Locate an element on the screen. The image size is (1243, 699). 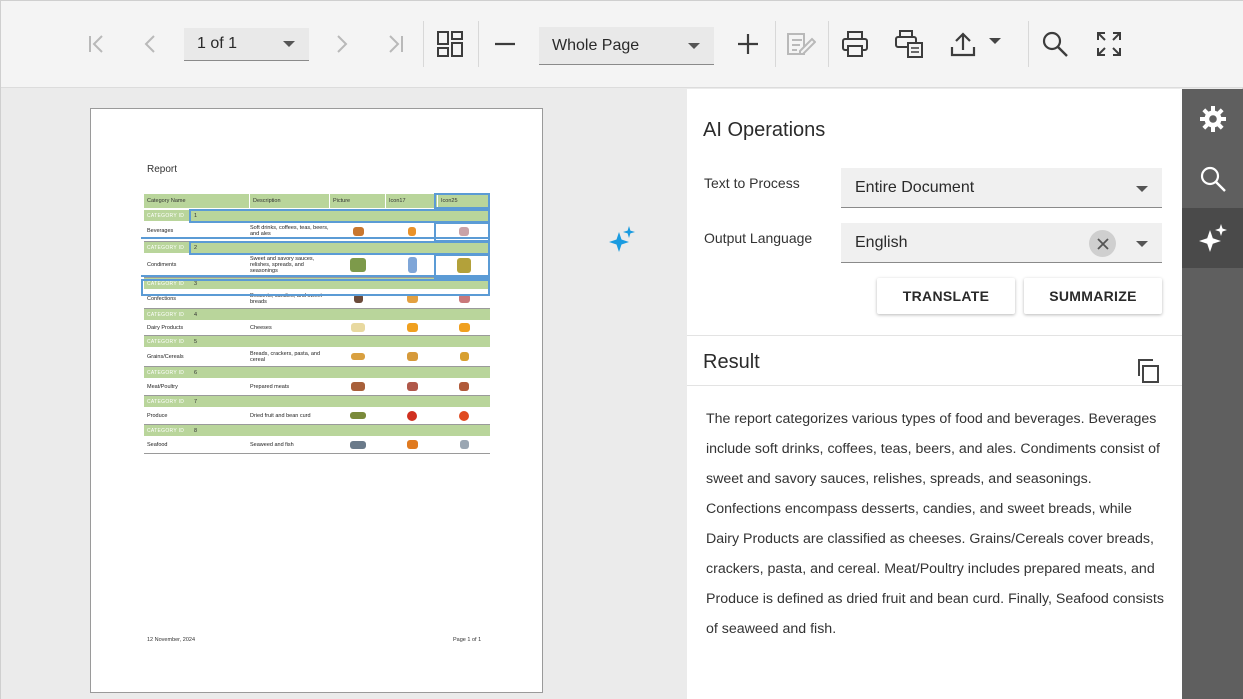
column-header: Description is located at coordinates (290, 201).